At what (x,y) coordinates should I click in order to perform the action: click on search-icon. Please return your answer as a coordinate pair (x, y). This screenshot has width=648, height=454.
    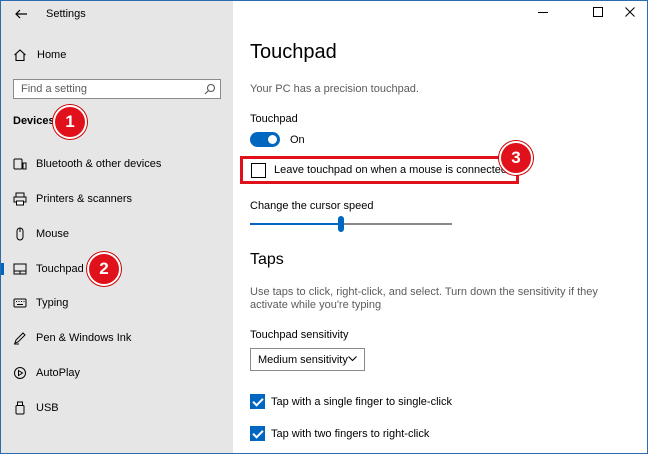
    Looking at the image, I should click on (210, 89).